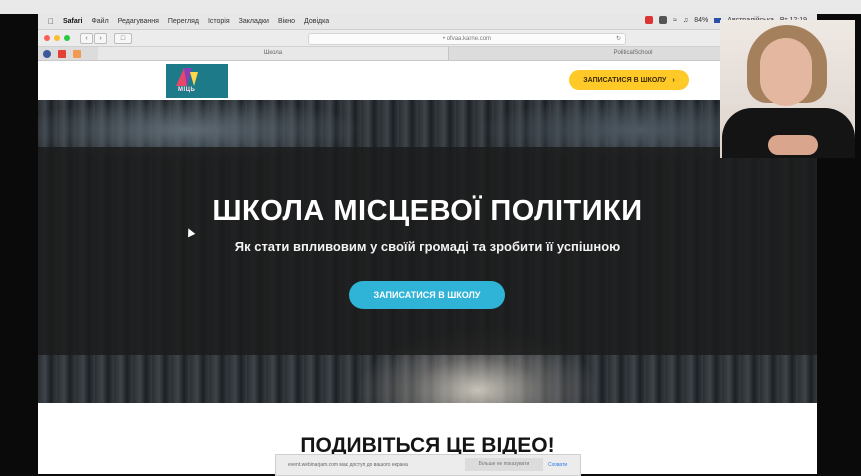 The width and height of the screenshot is (861, 476). Describe the element at coordinates (100, 38) in the screenshot. I see `forward-button: ›` at that location.